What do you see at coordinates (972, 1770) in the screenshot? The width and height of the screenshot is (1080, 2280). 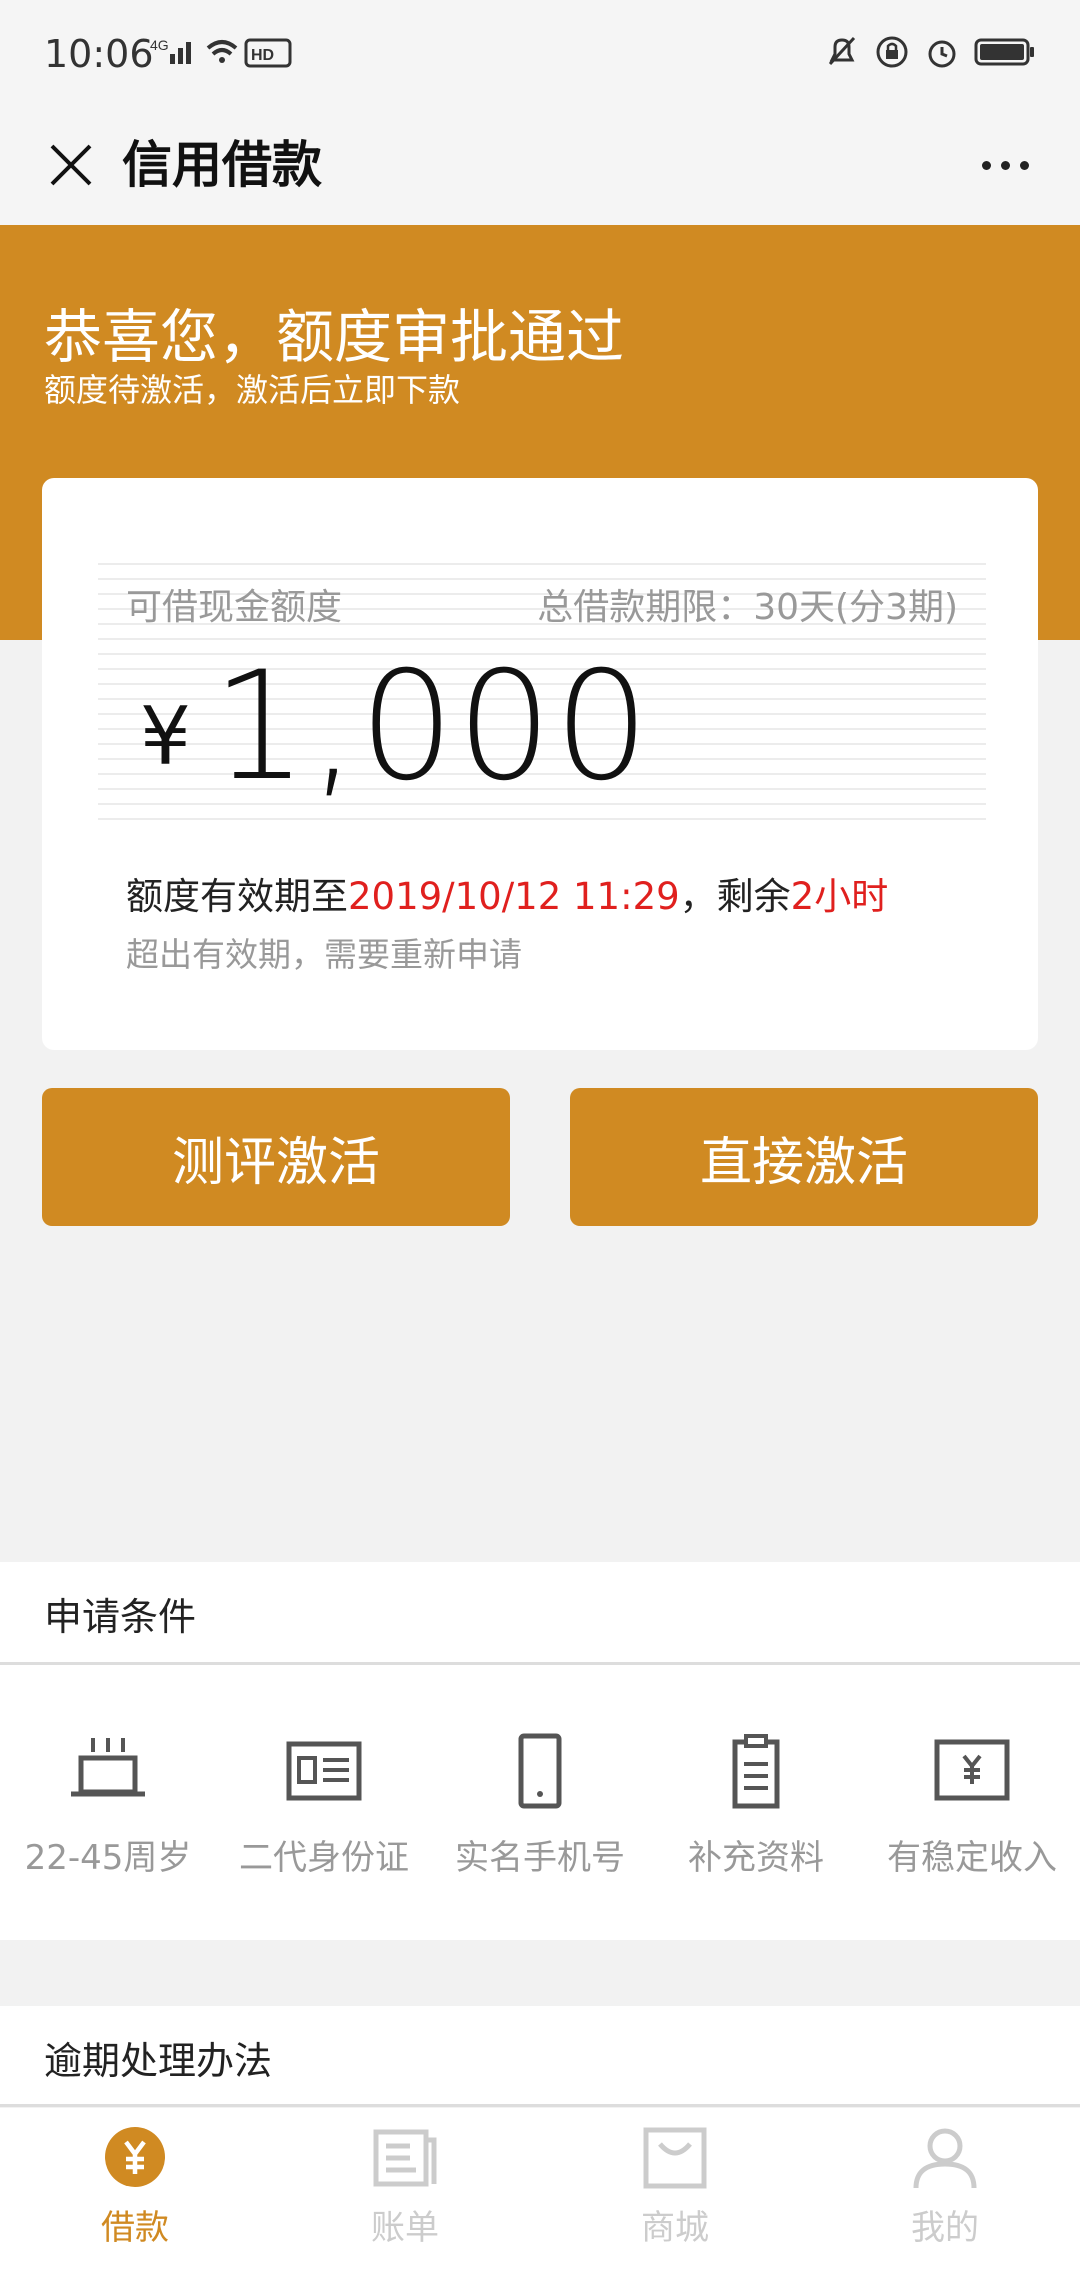 I see `income-icon` at bounding box center [972, 1770].